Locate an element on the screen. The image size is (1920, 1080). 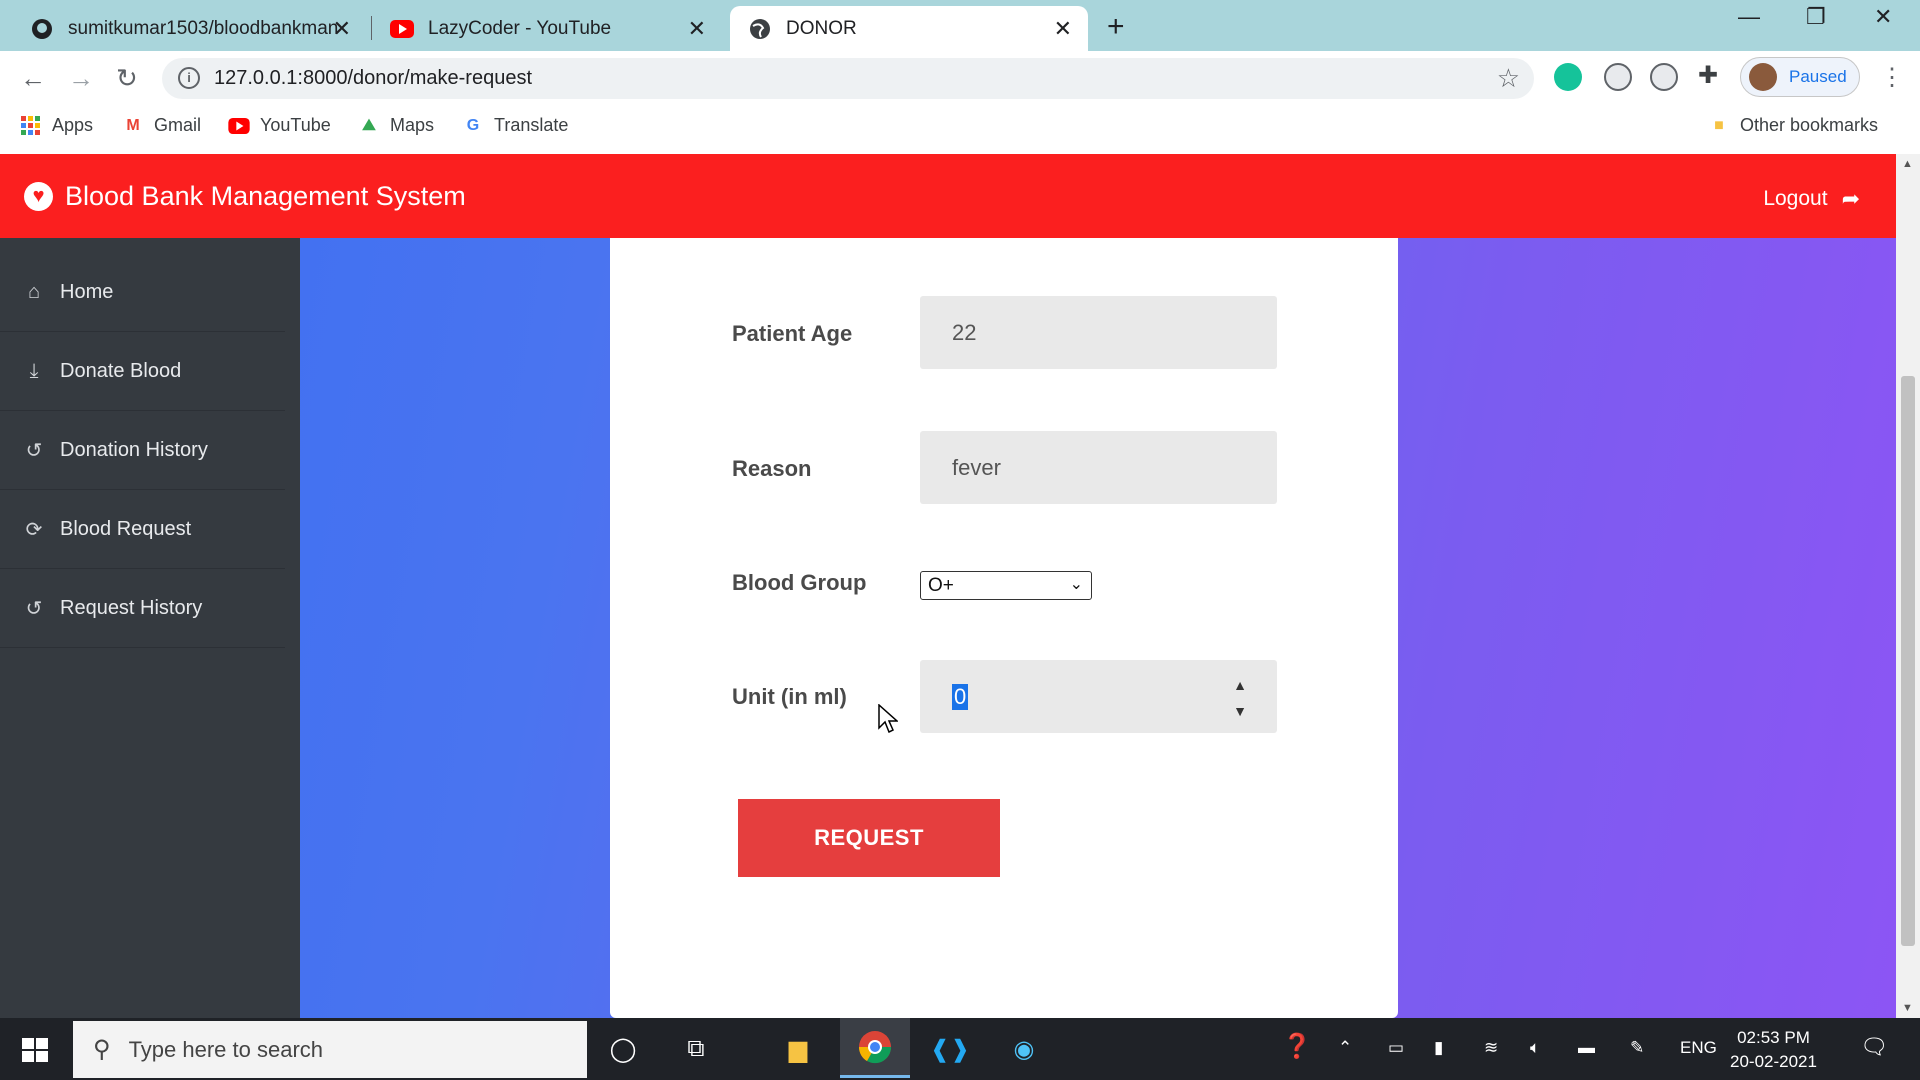
sidebar-item-donation-history: ↺ Donation History is located at coordinates (142, 450).